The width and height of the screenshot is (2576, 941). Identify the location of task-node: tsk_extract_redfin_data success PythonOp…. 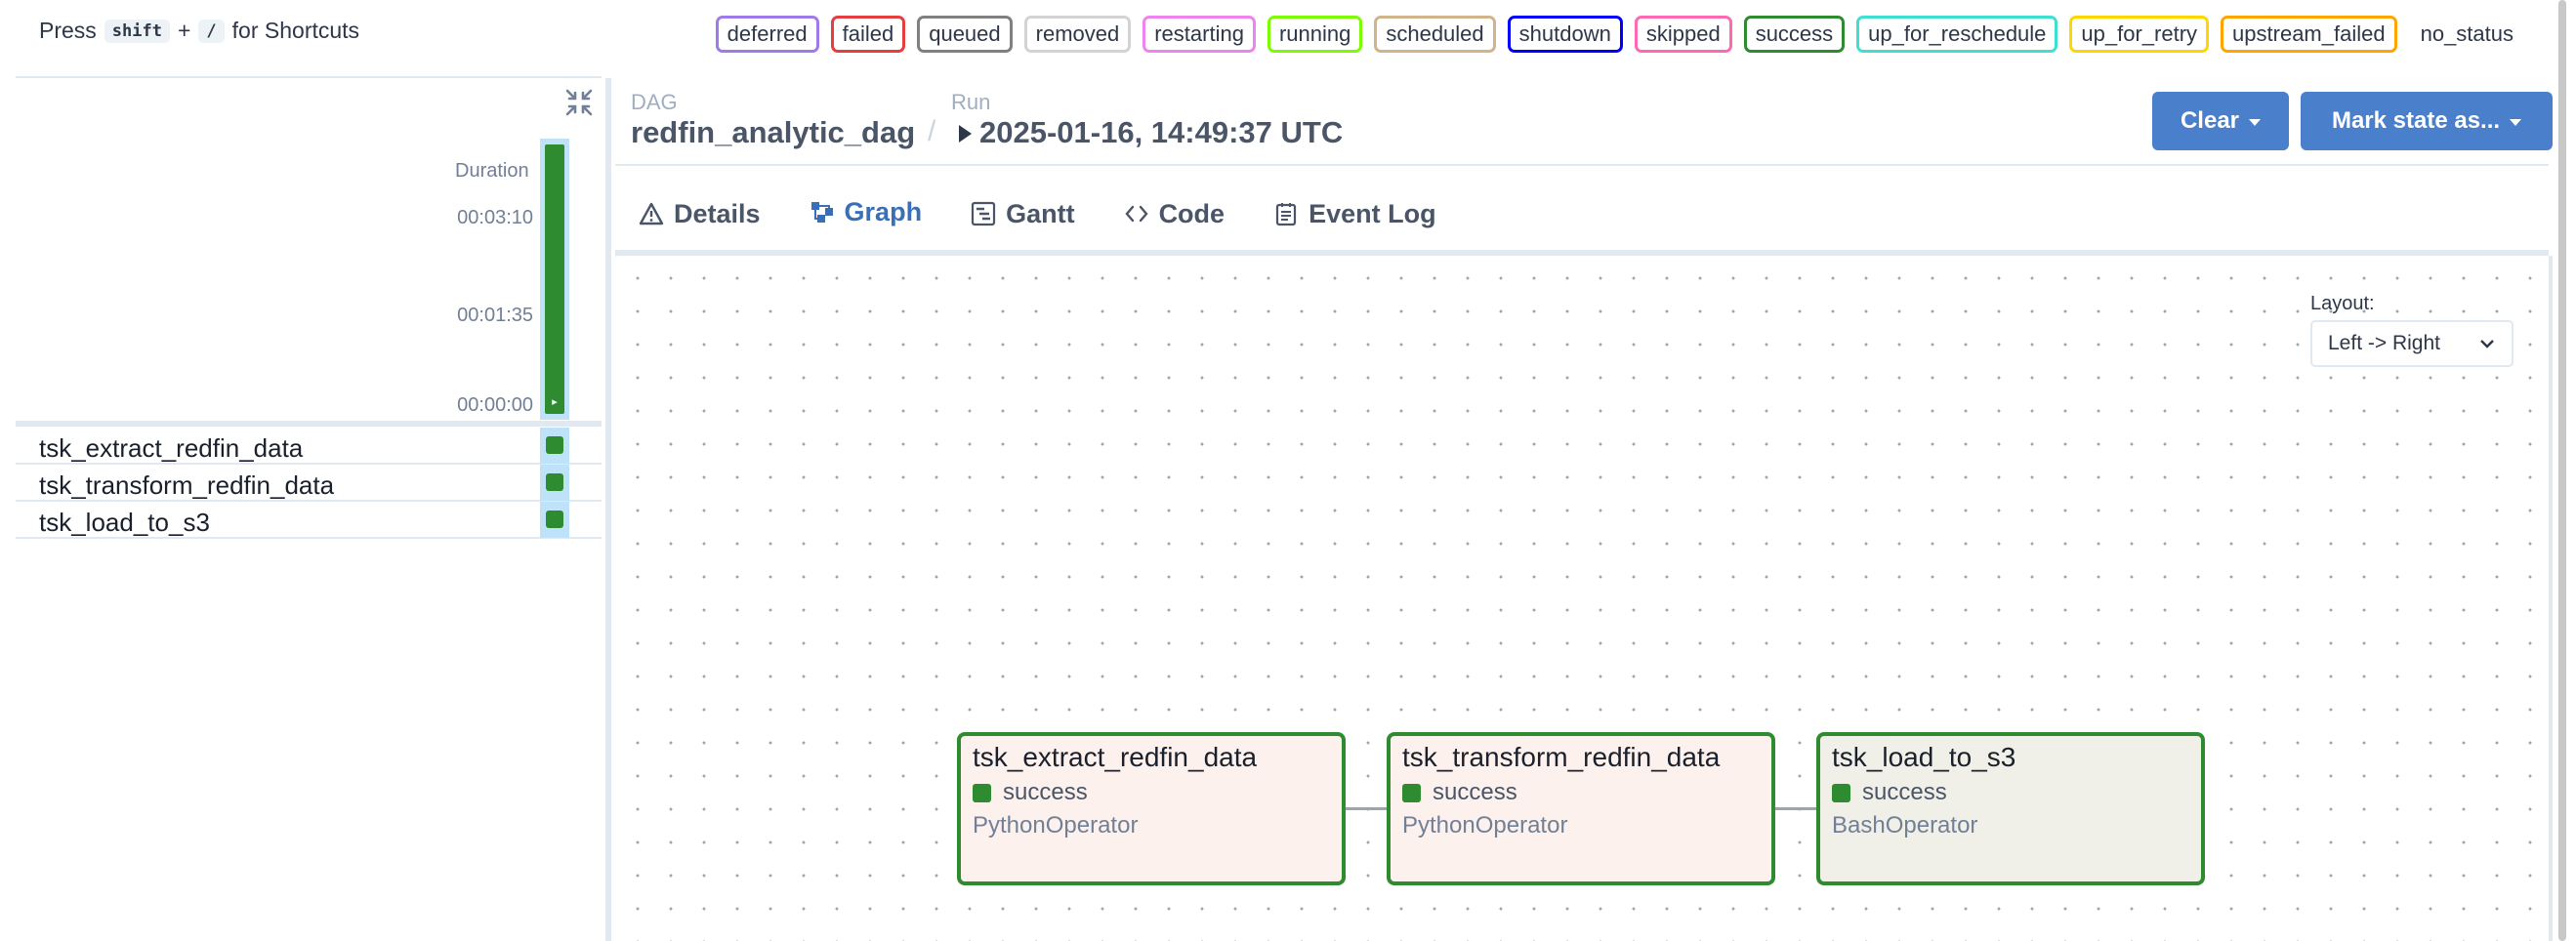
(1151, 808).